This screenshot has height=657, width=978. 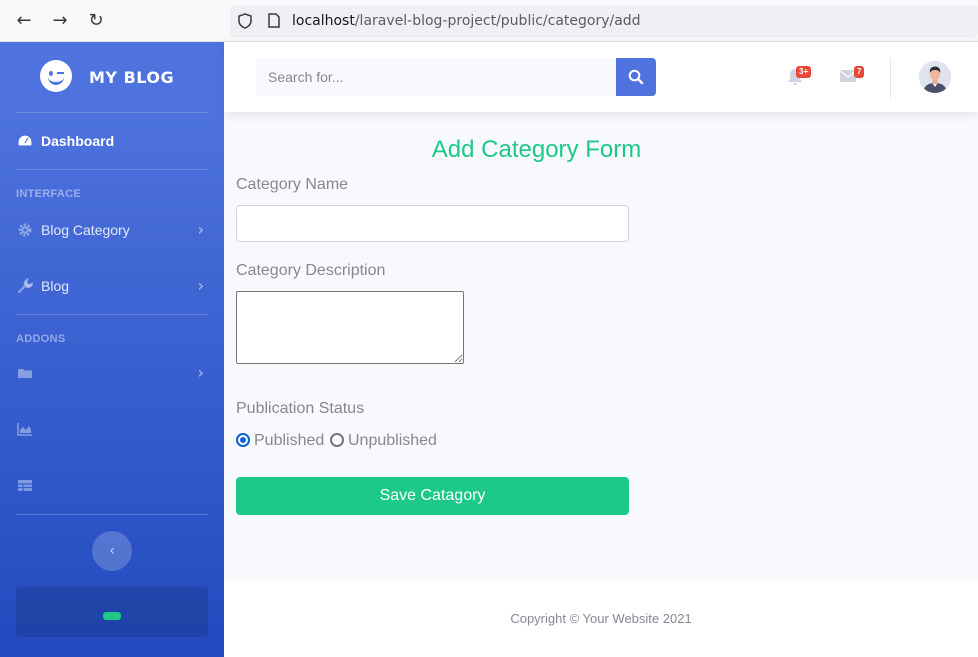 What do you see at coordinates (350, 327) in the screenshot?
I see `category-description-field` at bounding box center [350, 327].